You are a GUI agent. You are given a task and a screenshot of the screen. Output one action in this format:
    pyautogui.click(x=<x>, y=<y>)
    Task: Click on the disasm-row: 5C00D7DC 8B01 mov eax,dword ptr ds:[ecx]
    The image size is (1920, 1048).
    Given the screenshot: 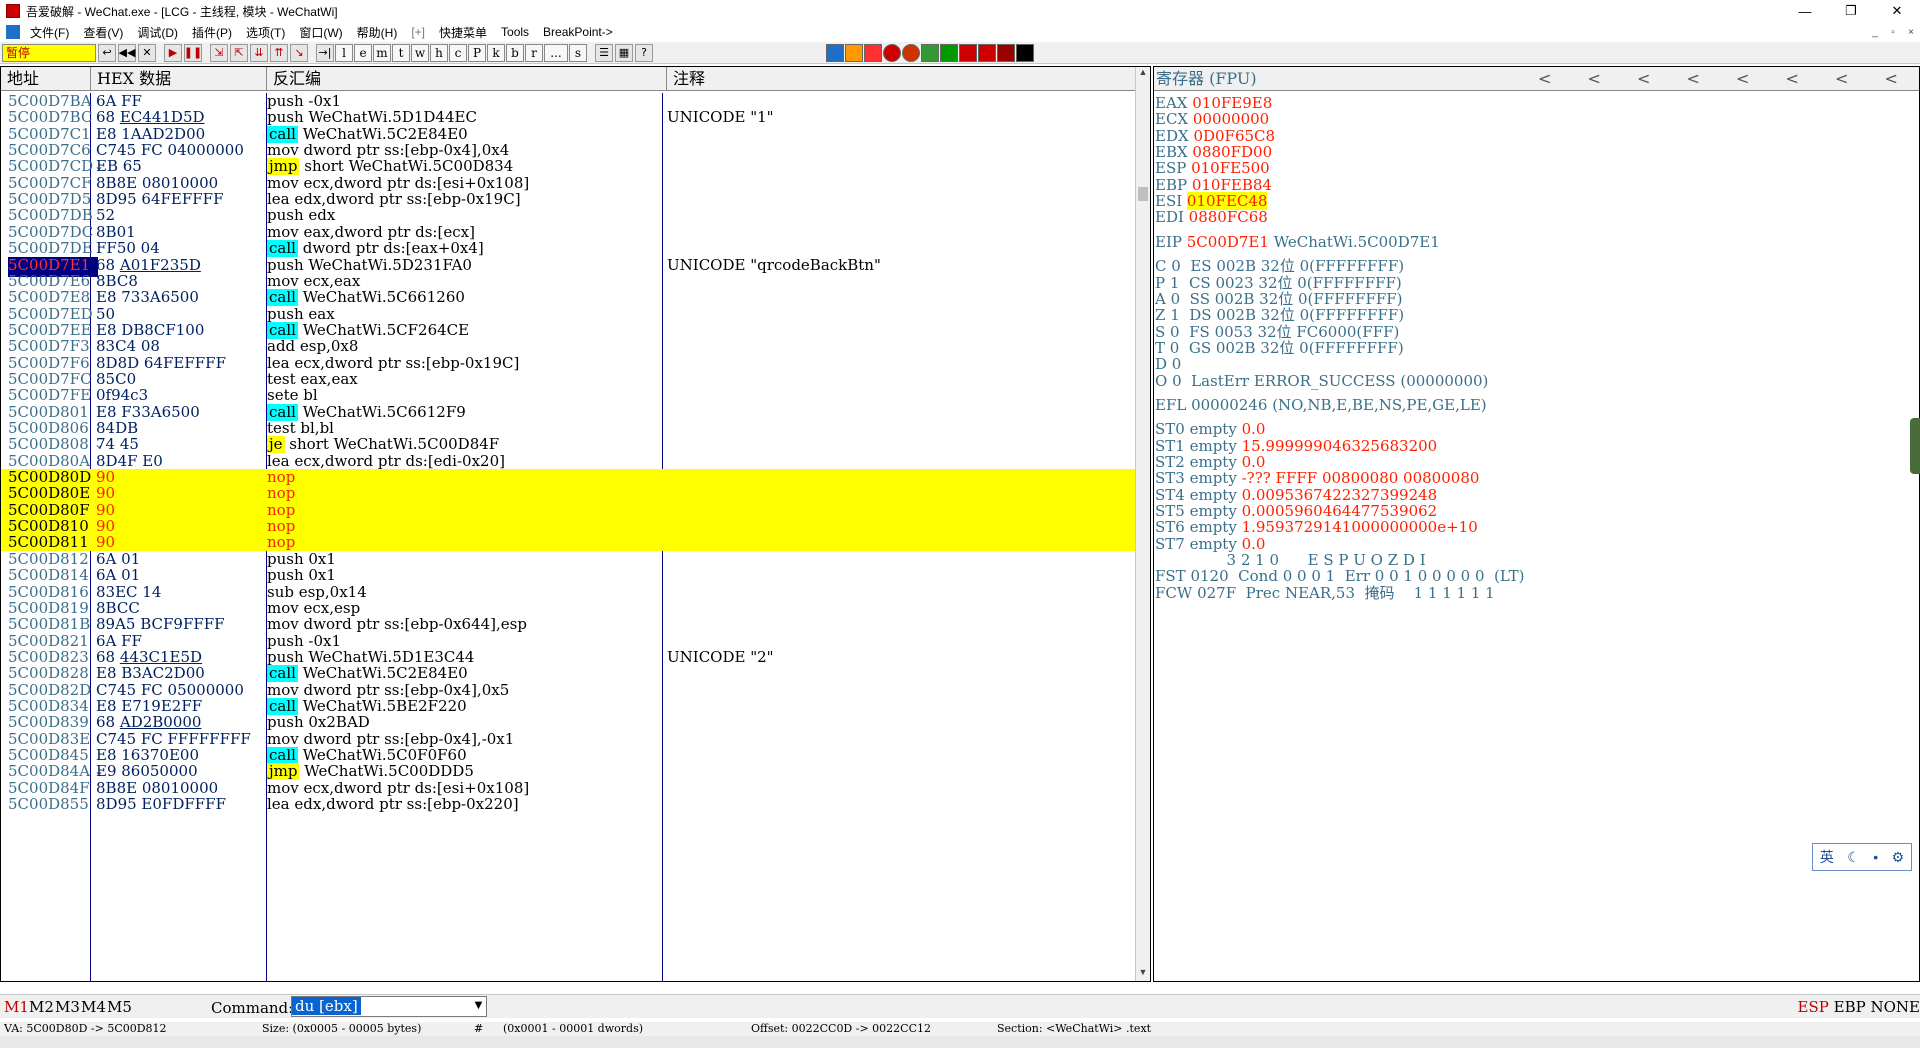 What is the action you would take?
    pyautogui.click(x=568, y=232)
    